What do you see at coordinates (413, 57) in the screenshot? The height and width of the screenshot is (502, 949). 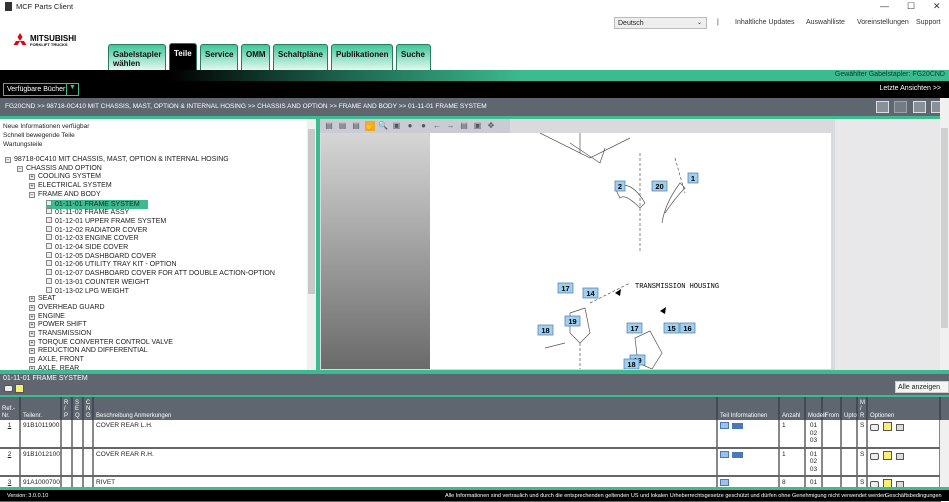 I see `tab-search: Suche` at bounding box center [413, 57].